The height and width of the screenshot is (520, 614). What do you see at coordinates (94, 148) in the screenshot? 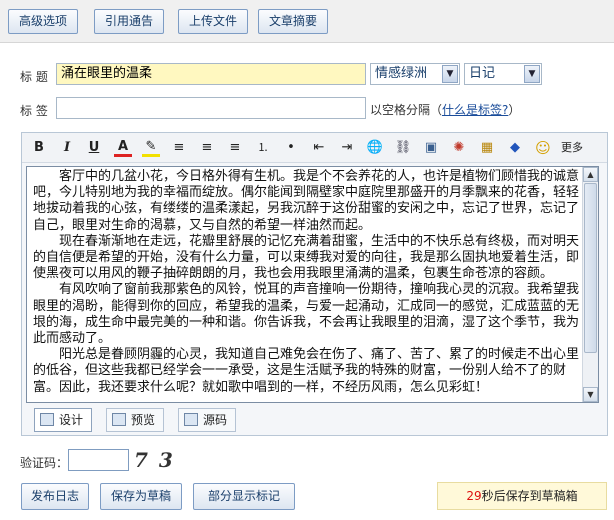
I see `underline-icon: U` at bounding box center [94, 148].